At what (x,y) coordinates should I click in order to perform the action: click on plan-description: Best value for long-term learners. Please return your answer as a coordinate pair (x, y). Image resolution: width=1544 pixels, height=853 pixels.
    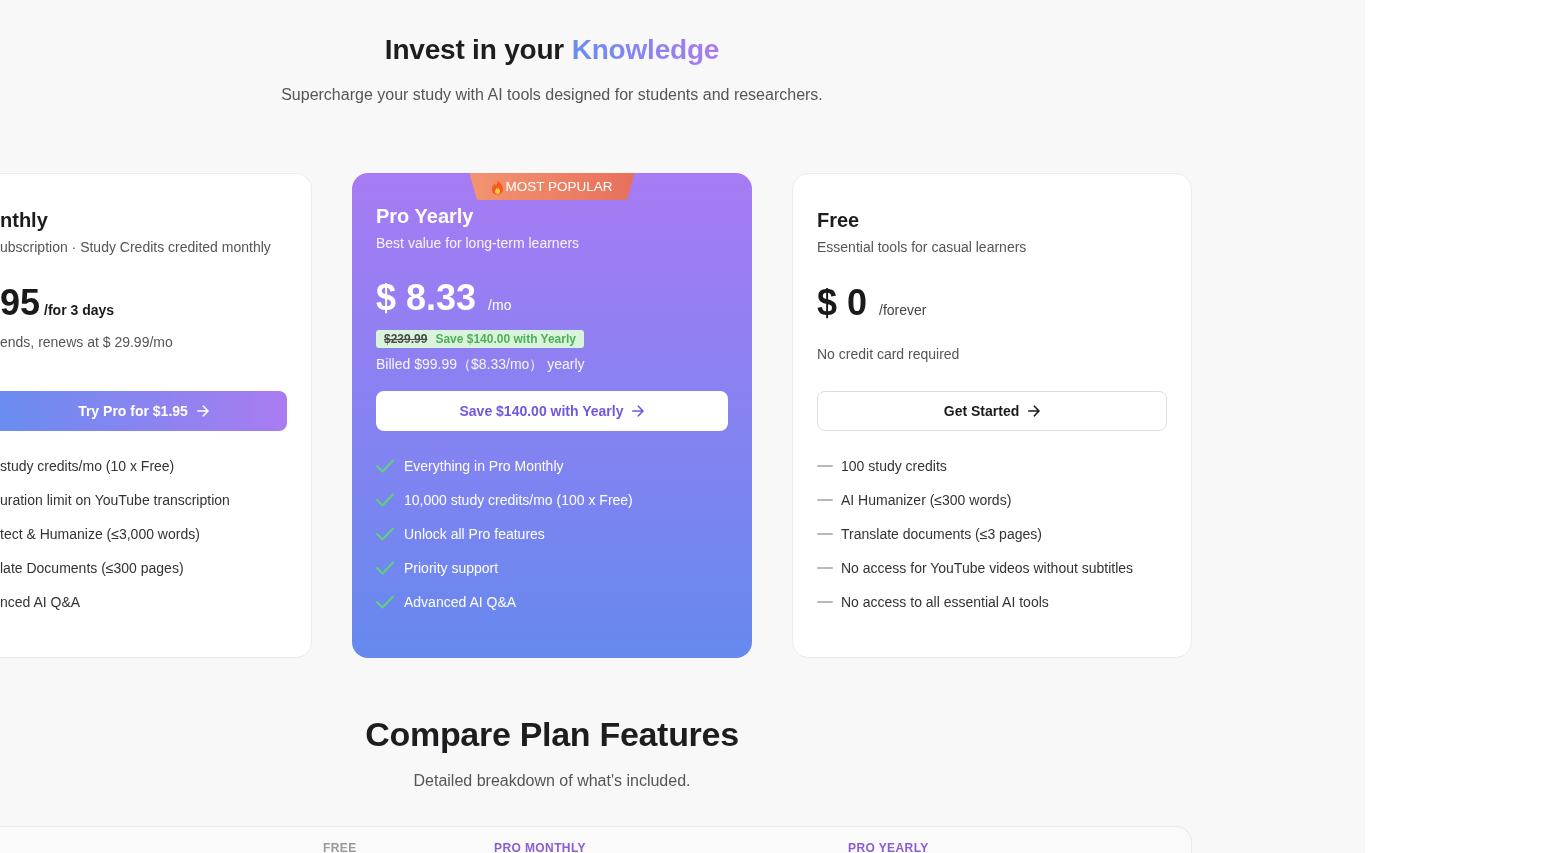
    Looking at the image, I should click on (478, 243).